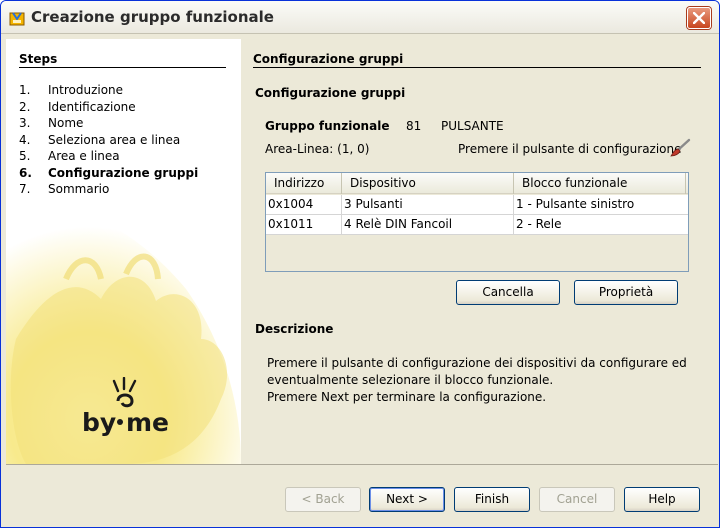  I want to click on cell-address: 0x1011, so click(304, 224).